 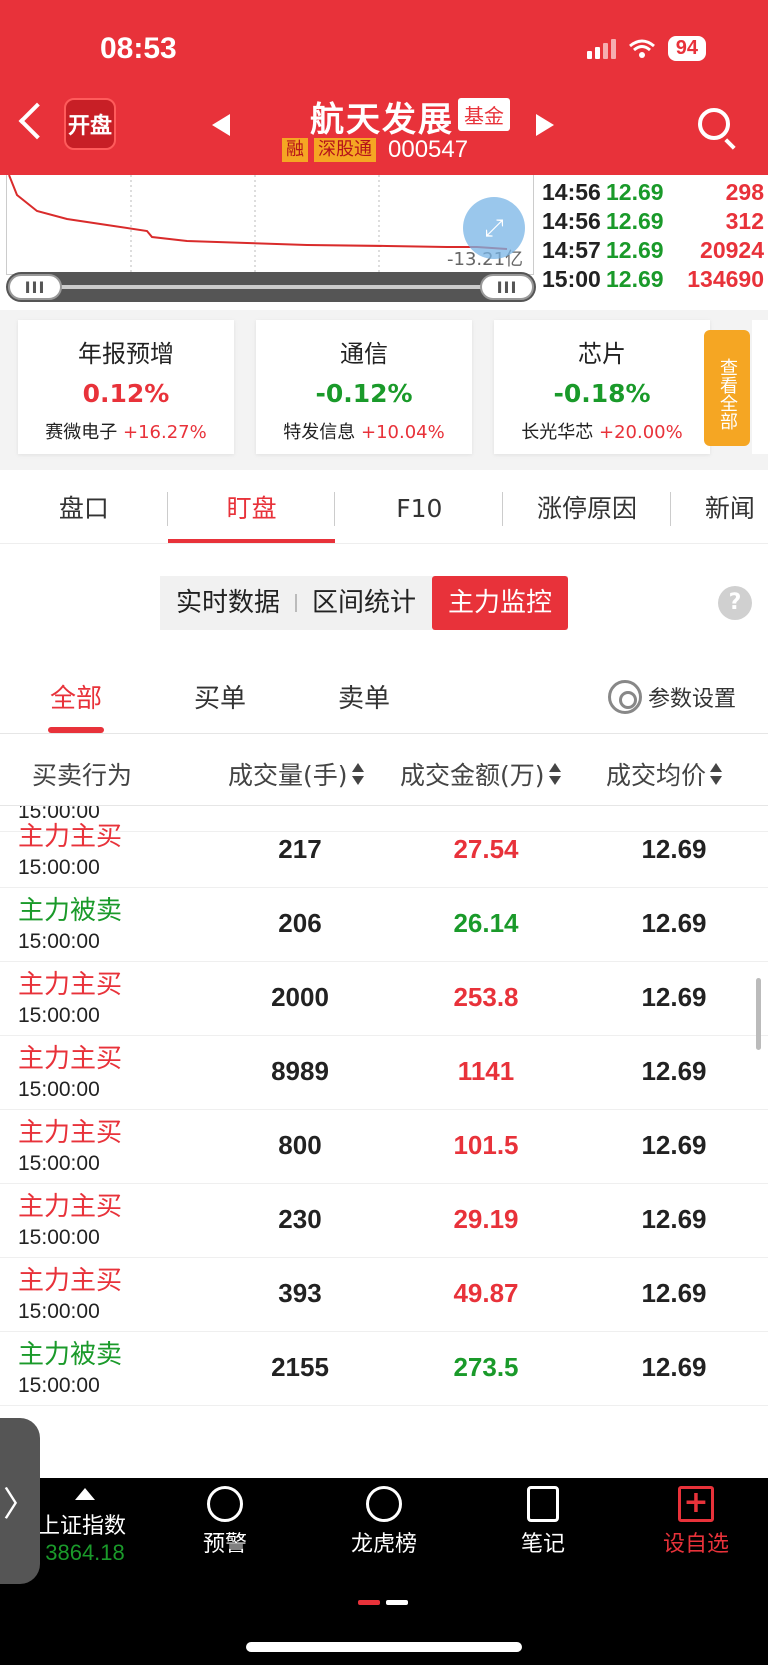 I want to click on search-icon, so click(x=714, y=124).